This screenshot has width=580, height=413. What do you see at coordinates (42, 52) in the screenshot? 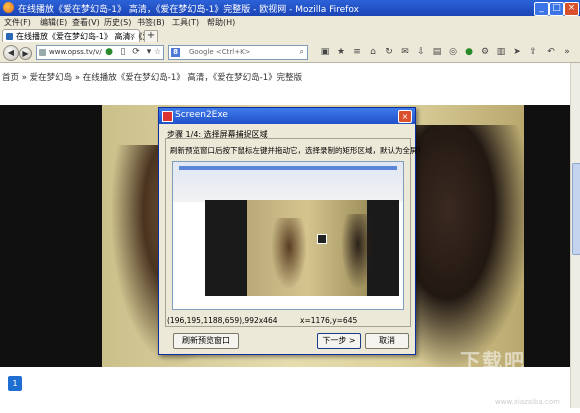
I see `site-identity-icon` at bounding box center [42, 52].